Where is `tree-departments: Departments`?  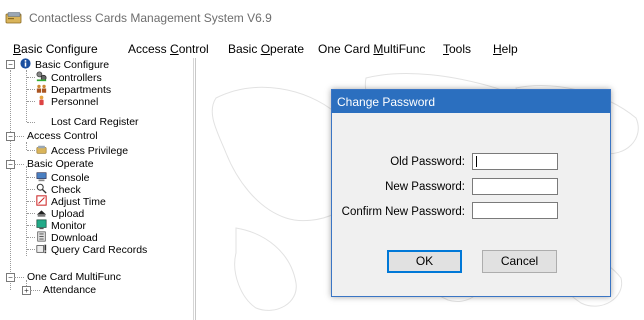 tree-departments: Departments is located at coordinates (73, 89).